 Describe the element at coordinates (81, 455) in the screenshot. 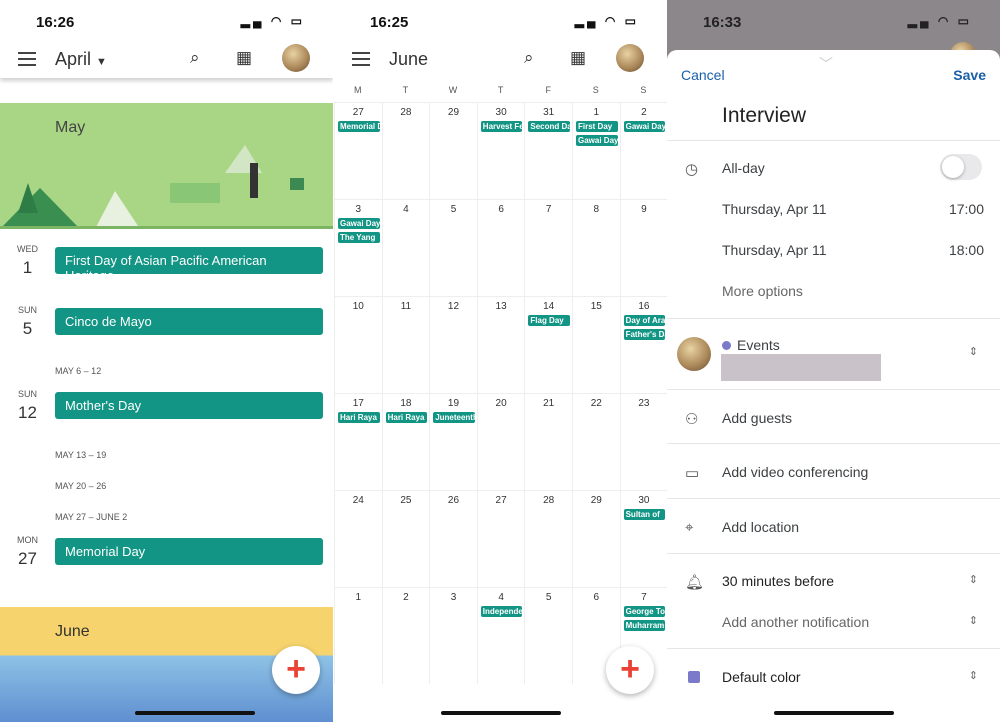

I see `week-range-label: MAY 13 – 19` at that location.